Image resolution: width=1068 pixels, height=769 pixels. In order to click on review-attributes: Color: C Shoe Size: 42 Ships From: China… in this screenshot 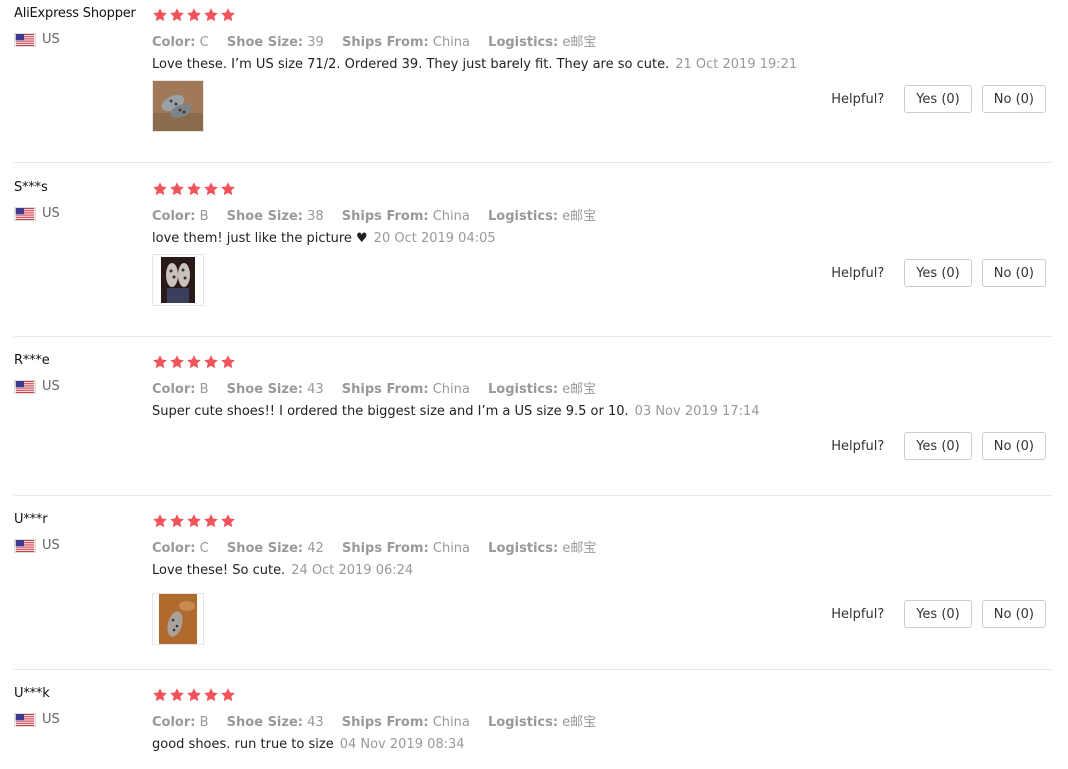, I will do `click(374, 548)`.